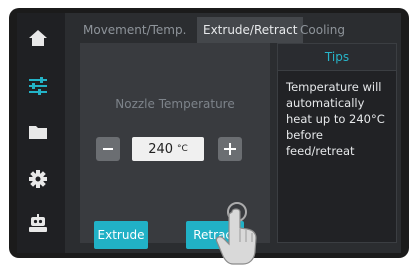 The width and height of the screenshot is (417, 269). I want to click on minus-icon, so click(108, 149).